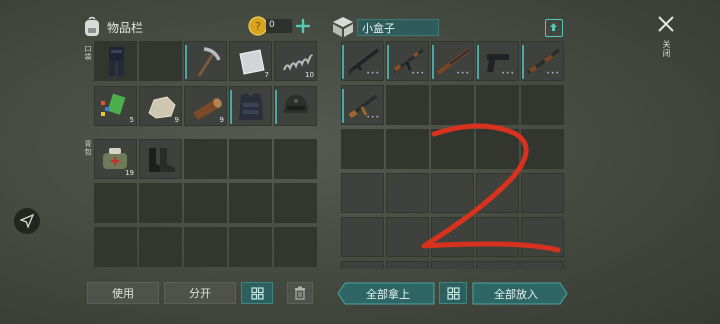 Image resolution: width=720 pixels, height=324 pixels. I want to click on pocket-slot-wood-log: 9, so click(205, 106).